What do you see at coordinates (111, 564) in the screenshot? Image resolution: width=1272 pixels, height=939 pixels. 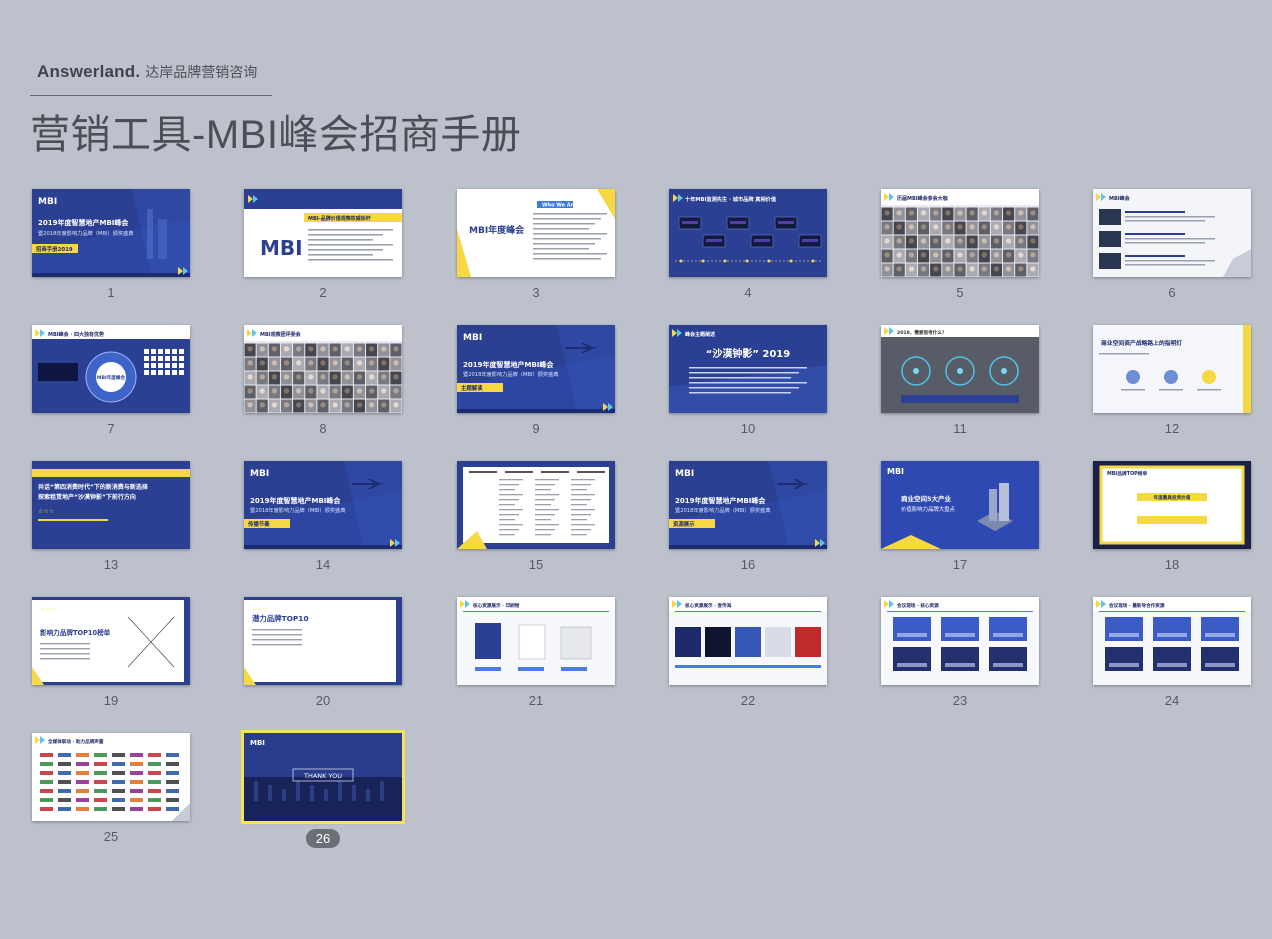 I see `slide-number-label: 13` at bounding box center [111, 564].